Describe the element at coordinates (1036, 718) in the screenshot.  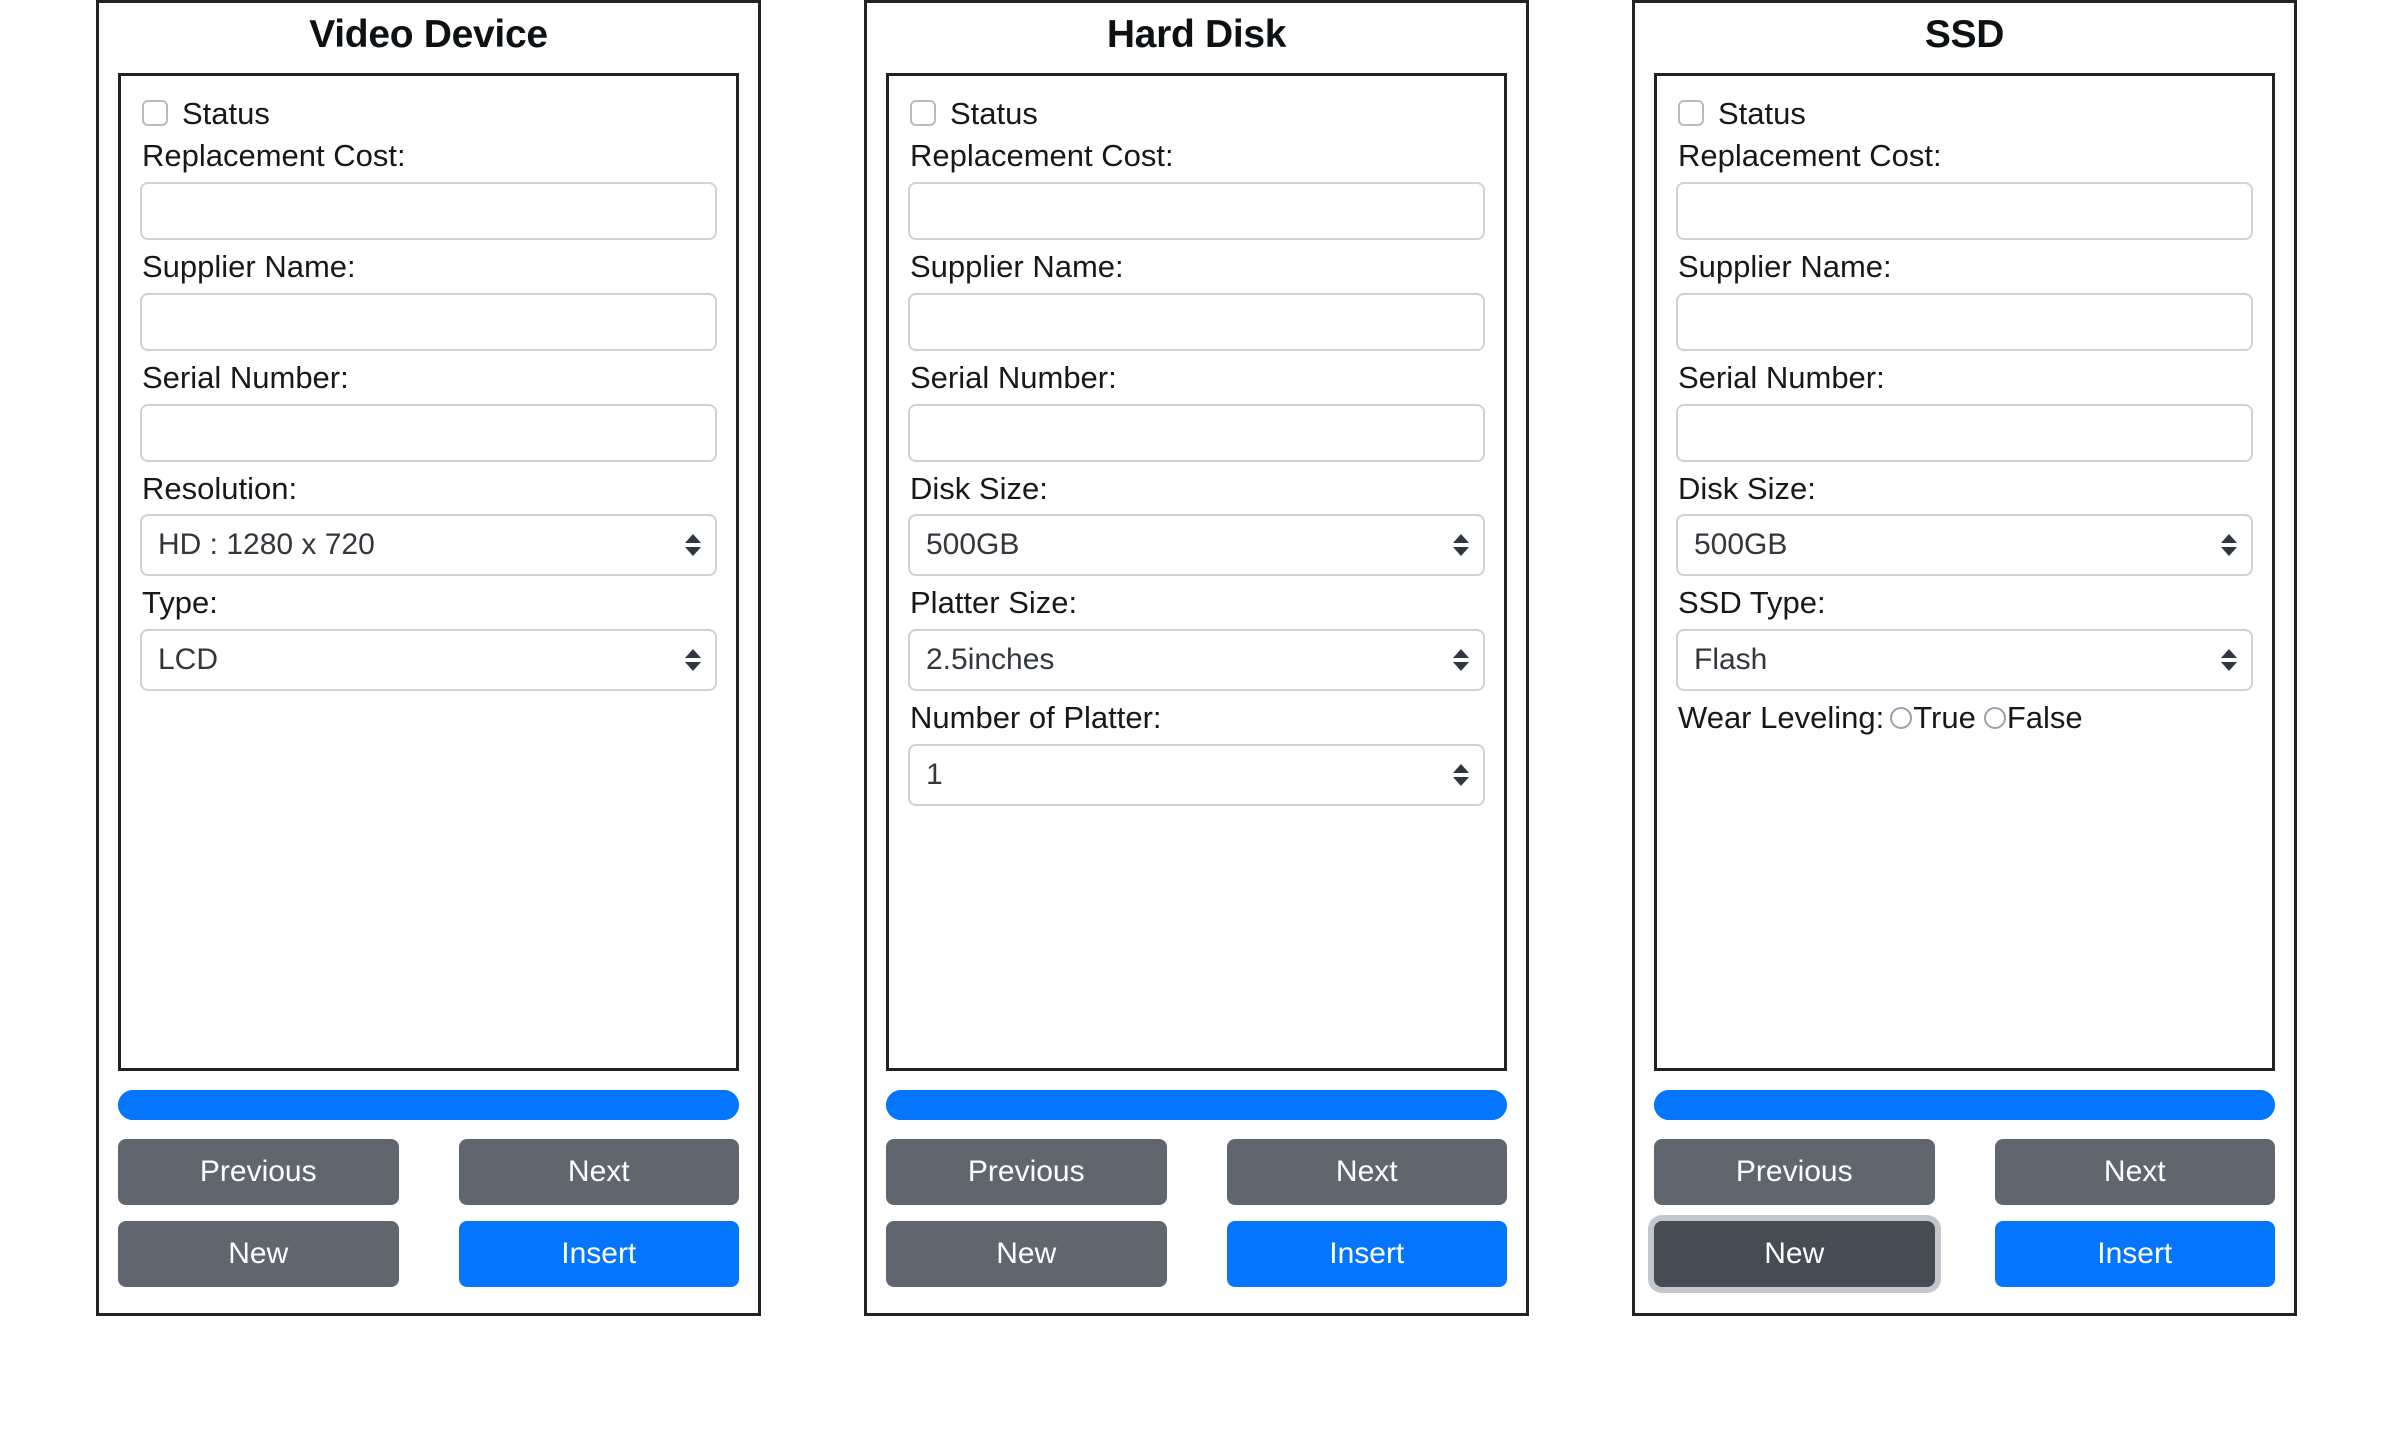
I see `number-of-platter-label: Number of Platter:` at that location.